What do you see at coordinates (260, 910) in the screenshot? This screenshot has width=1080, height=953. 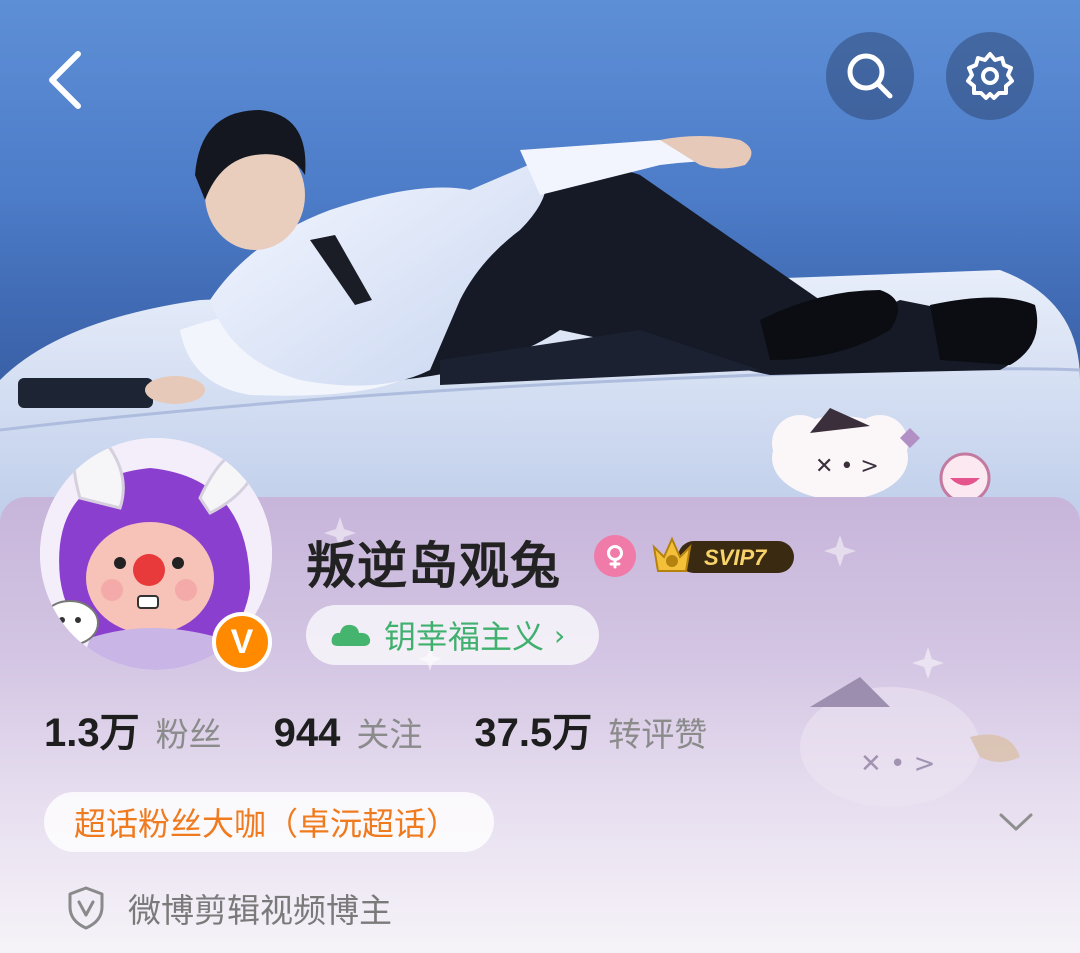 I see `verification-label: 微博剪辑视频博主` at bounding box center [260, 910].